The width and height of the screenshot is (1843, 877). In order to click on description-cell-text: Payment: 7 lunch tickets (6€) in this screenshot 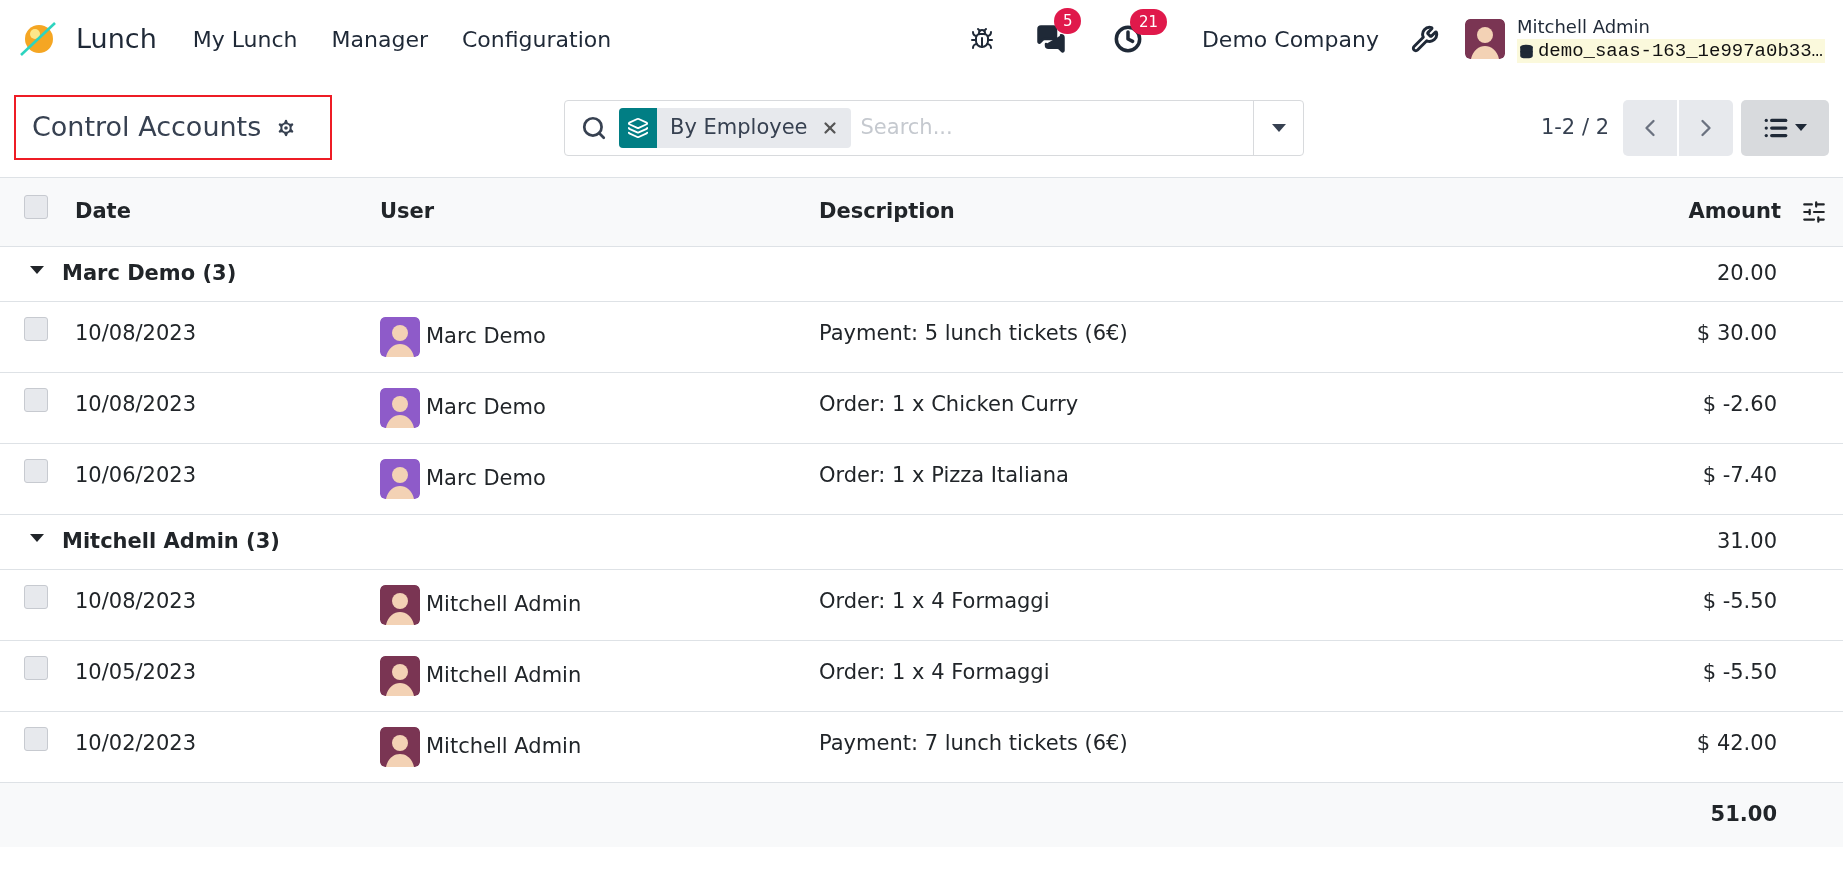, I will do `click(974, 744)`.